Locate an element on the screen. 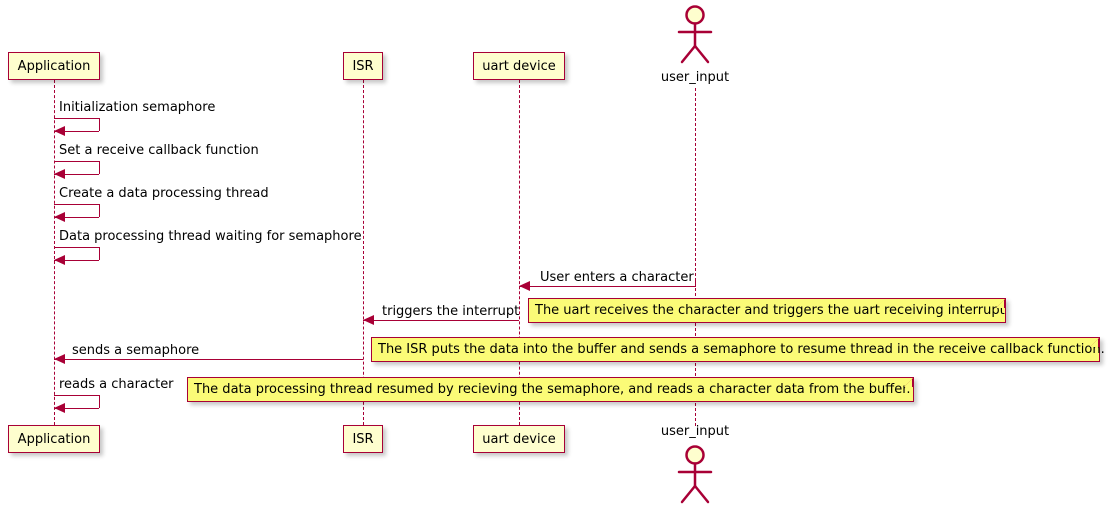  message-arrow-user-enters-a-character is located at coordinates (607, 286).